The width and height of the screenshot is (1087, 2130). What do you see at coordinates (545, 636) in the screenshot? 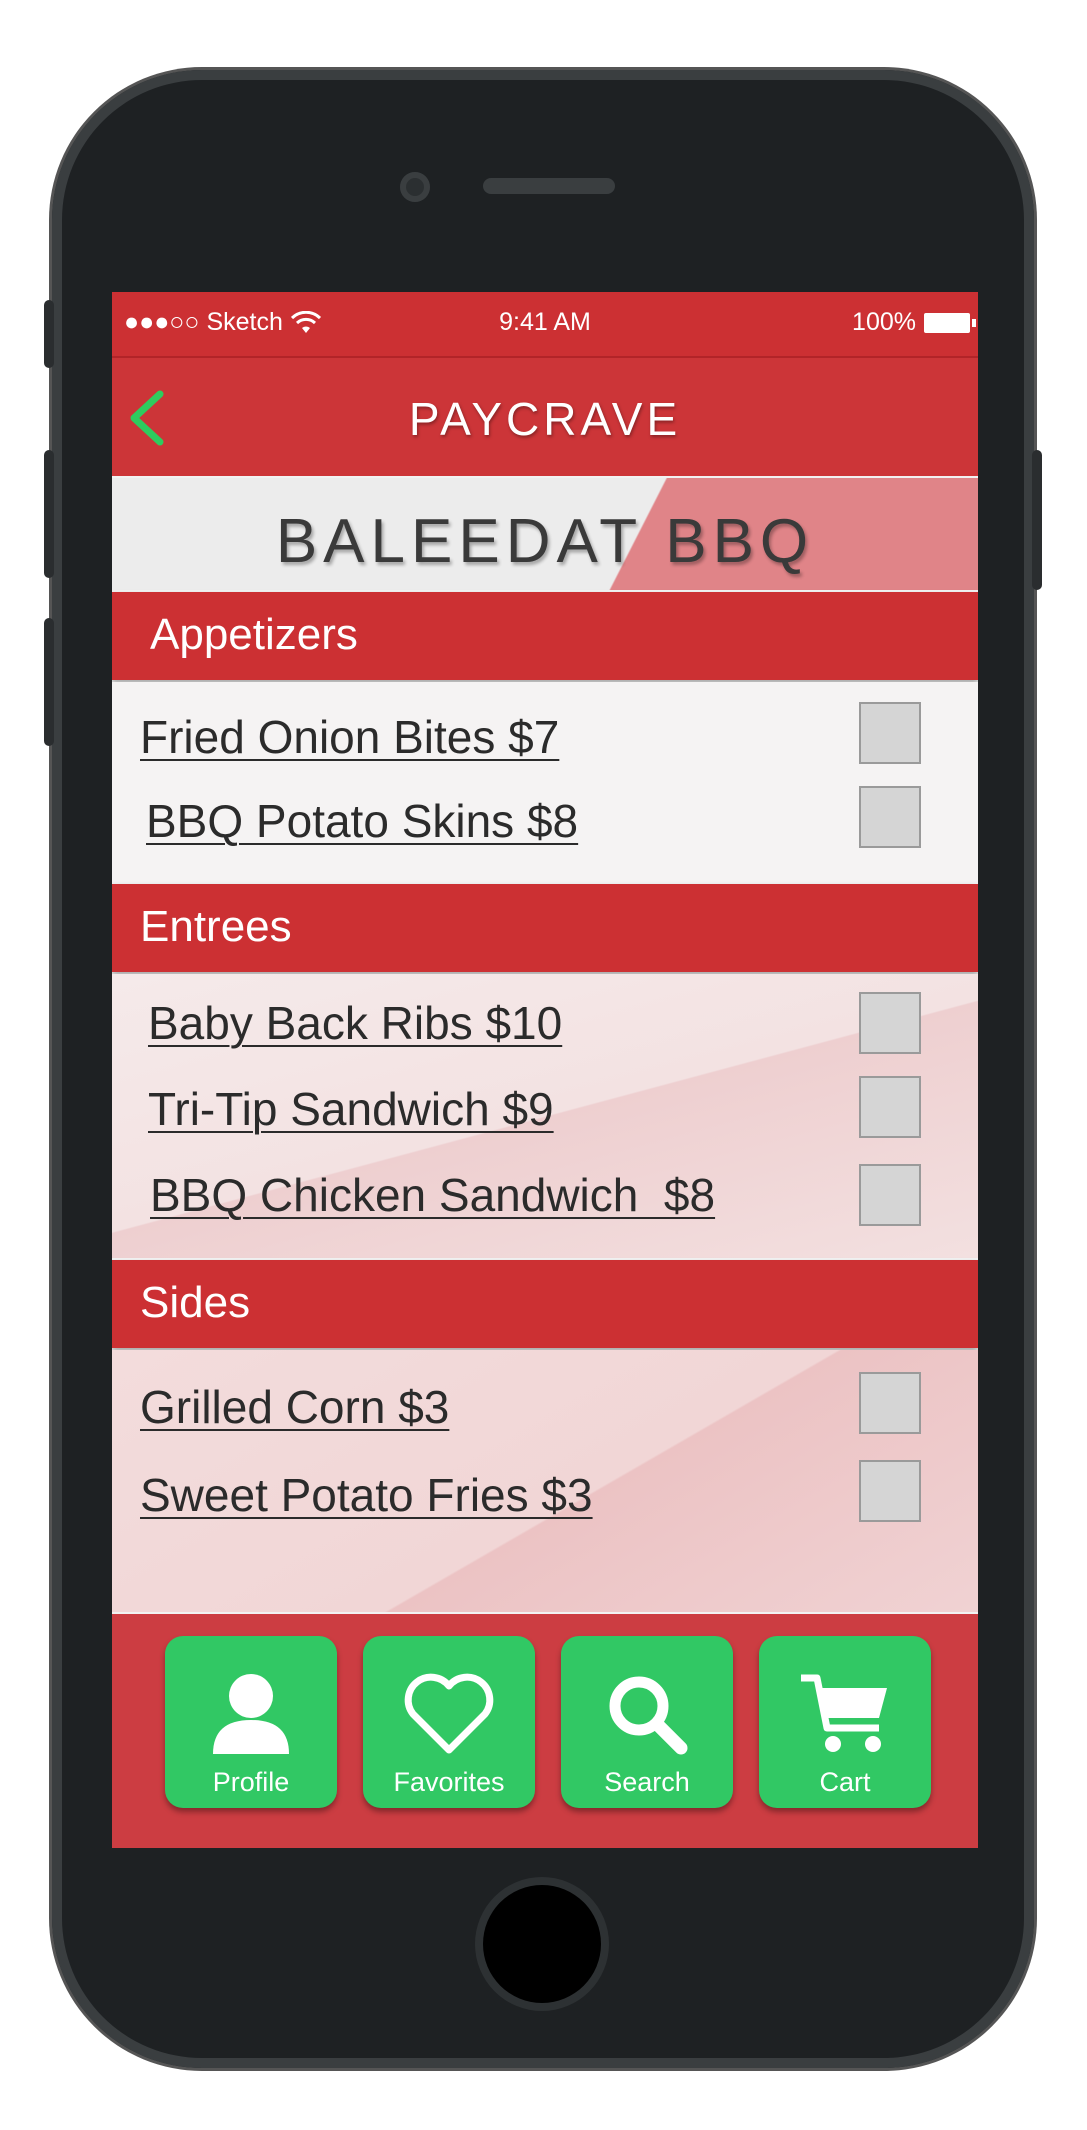
I see `section-header-appetizers: Appetizers` at bounding box center [545, 636].